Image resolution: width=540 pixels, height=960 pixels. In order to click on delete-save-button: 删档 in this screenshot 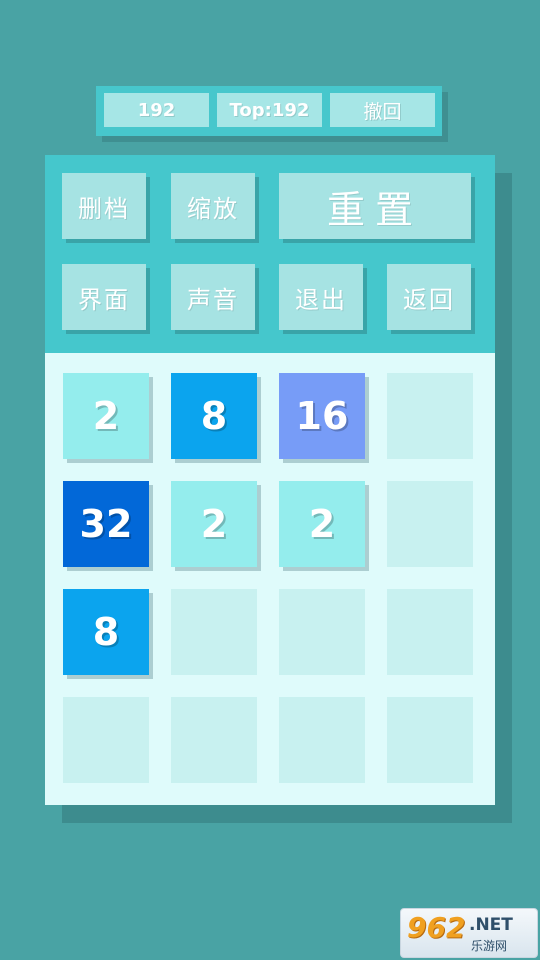, I will do `click(104, 206)`.